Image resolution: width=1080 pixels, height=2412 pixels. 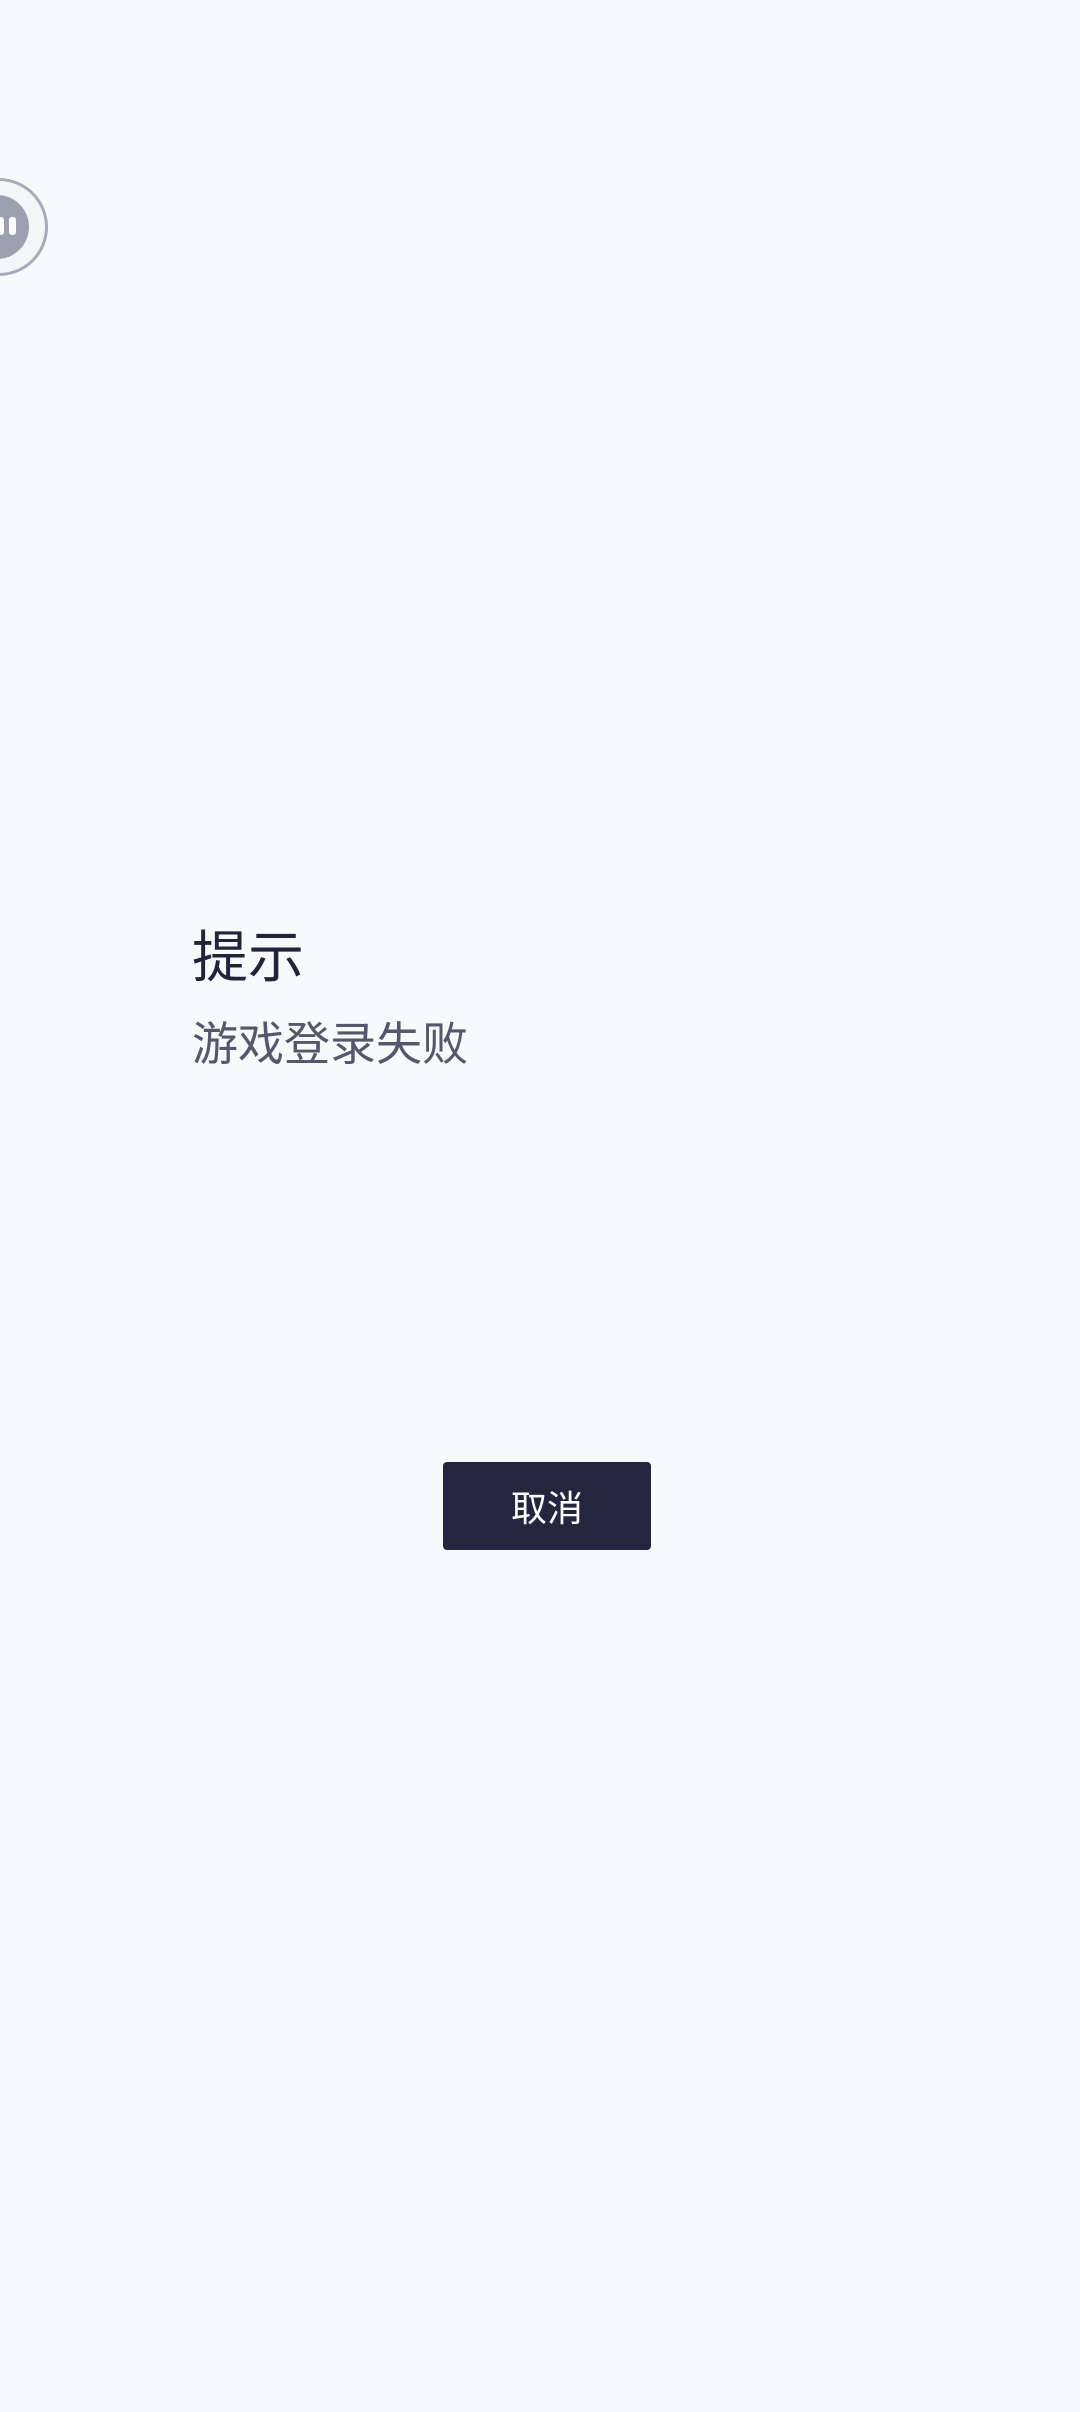 What do you see at coordinates (248, 958) in the screenshot?
I see `dialog-title: 提示` at bounding box center [248, 958].